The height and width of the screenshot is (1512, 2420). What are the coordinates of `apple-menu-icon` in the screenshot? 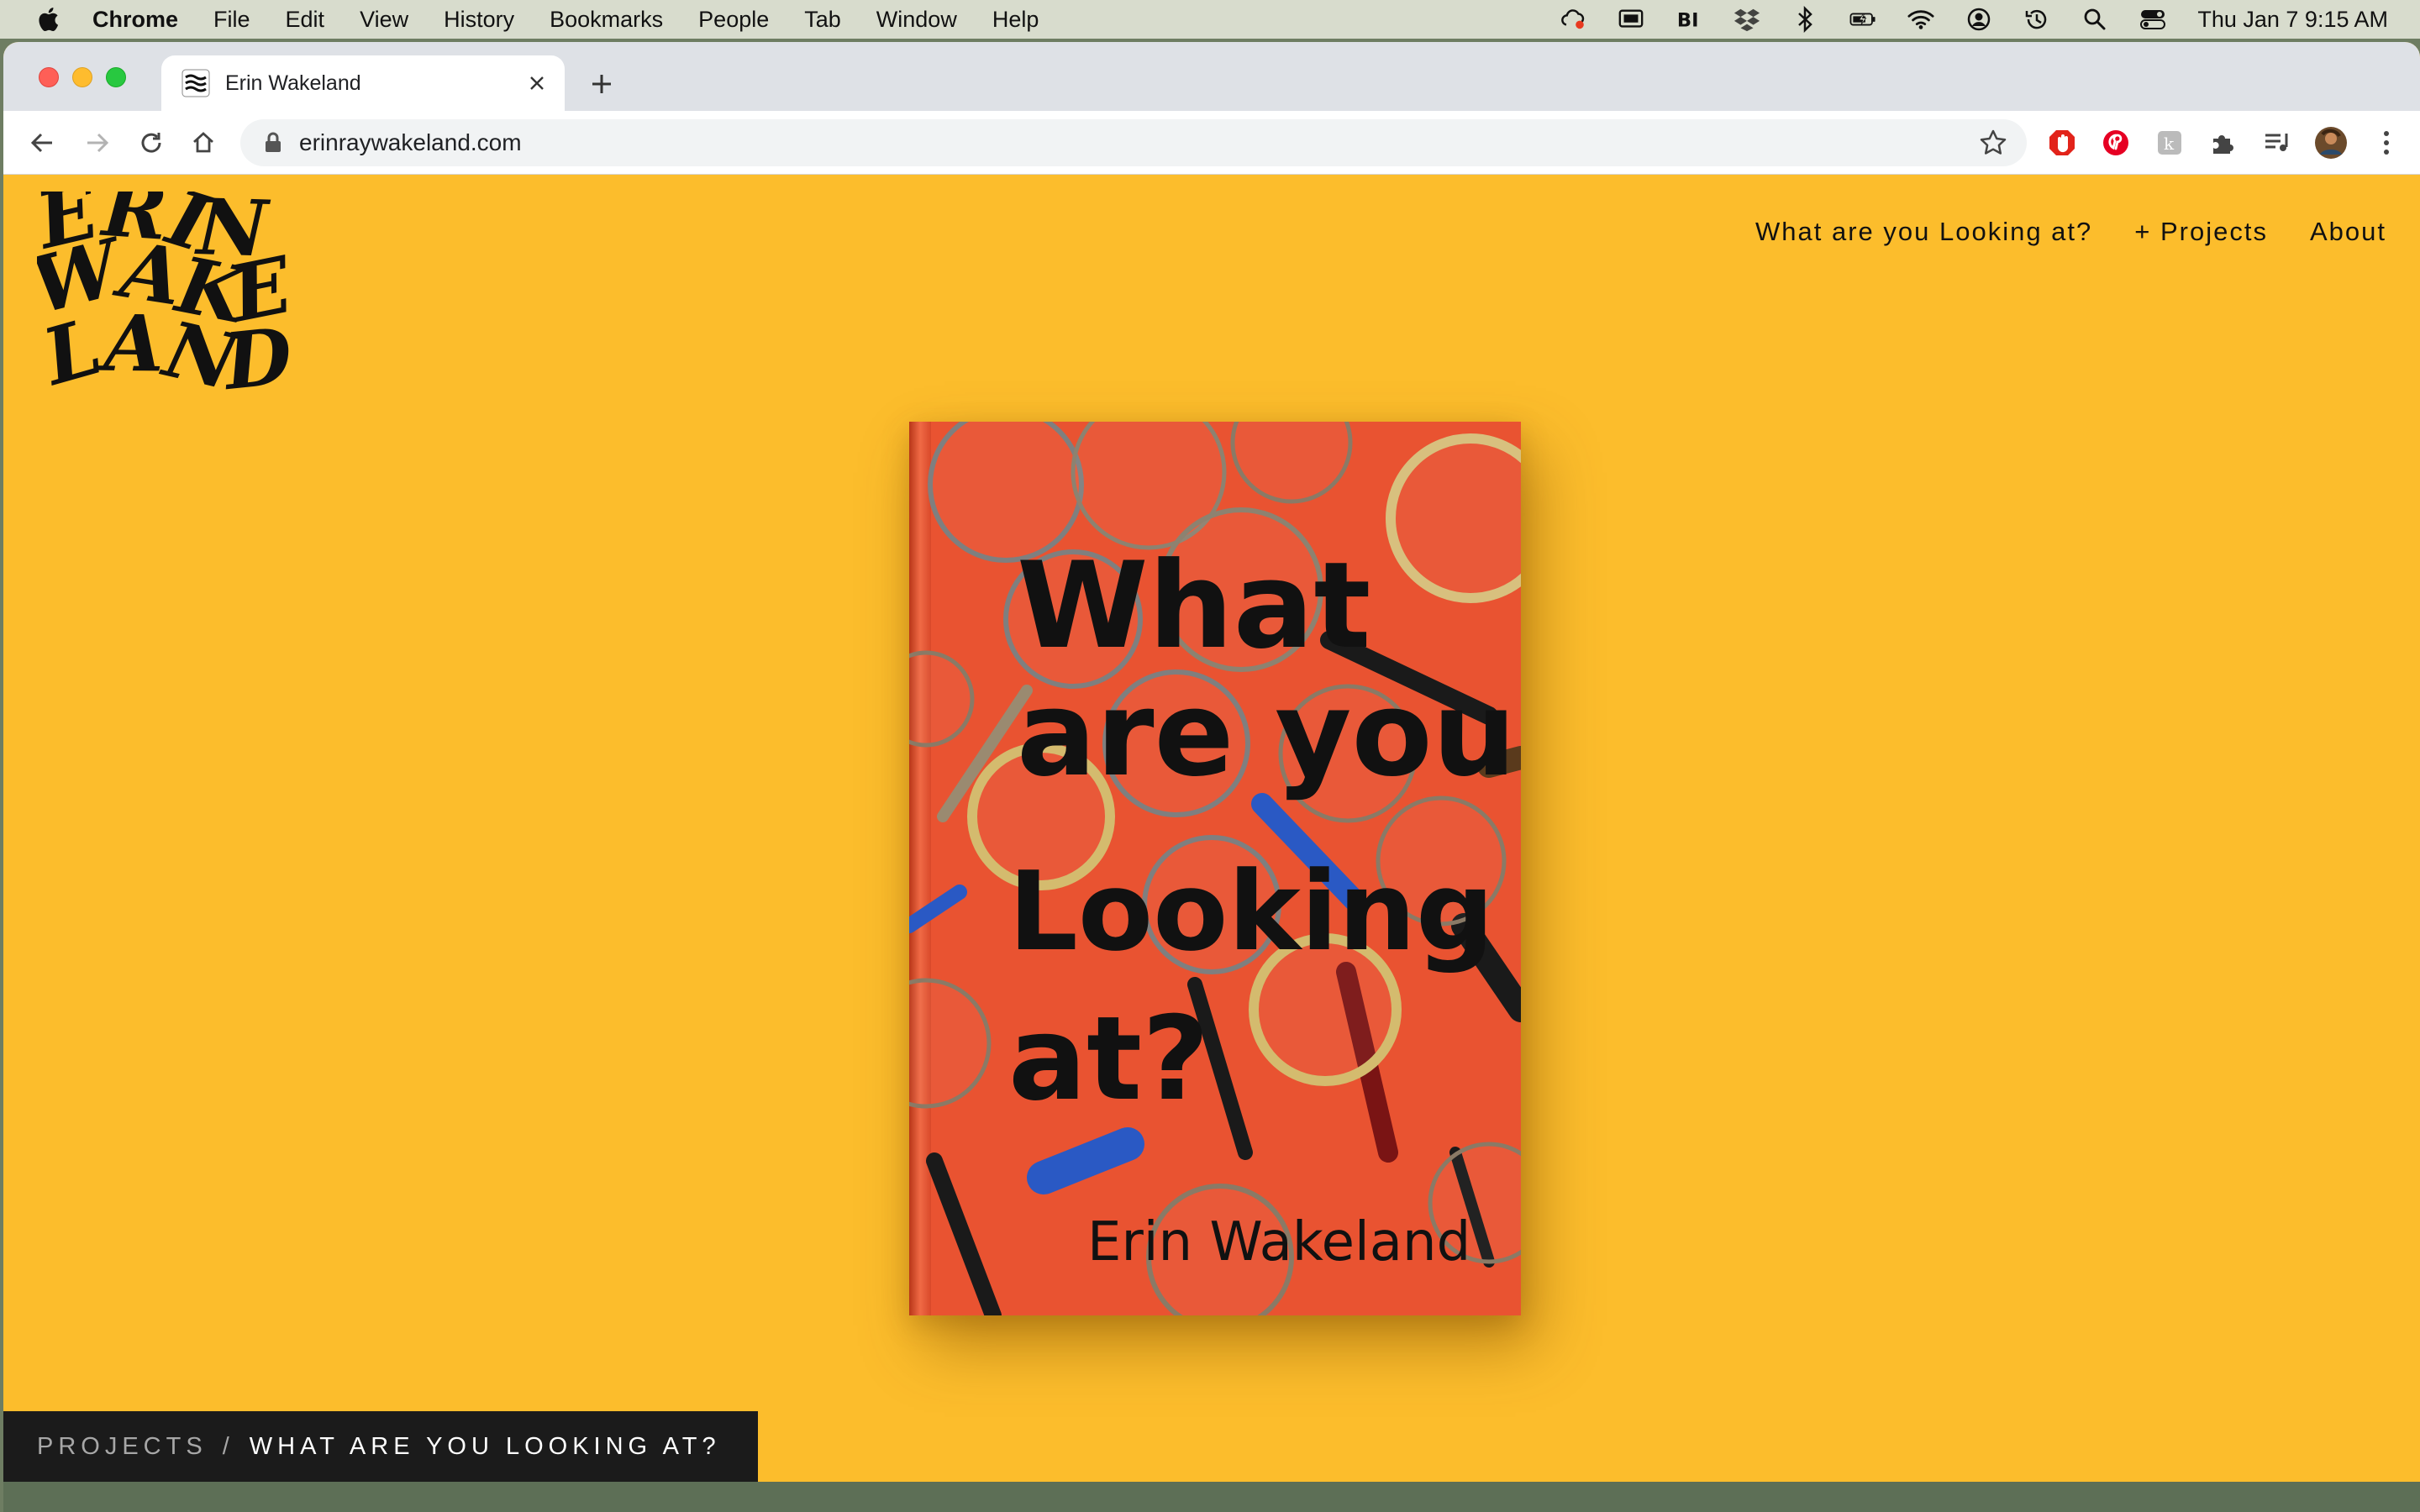 It's located at (48, 19).